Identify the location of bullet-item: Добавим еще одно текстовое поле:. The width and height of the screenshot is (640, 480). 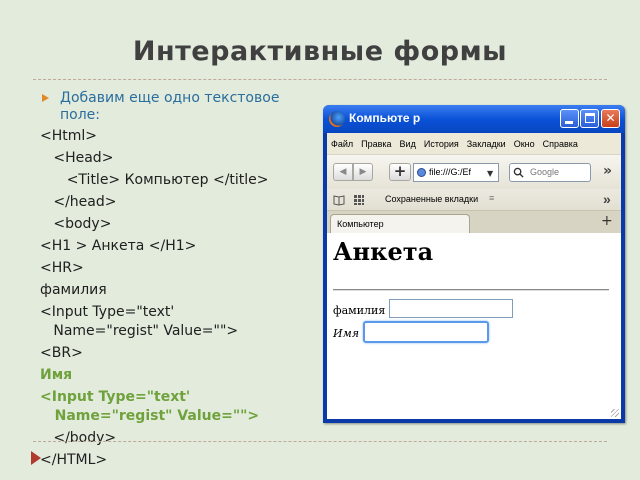
(180, 107).